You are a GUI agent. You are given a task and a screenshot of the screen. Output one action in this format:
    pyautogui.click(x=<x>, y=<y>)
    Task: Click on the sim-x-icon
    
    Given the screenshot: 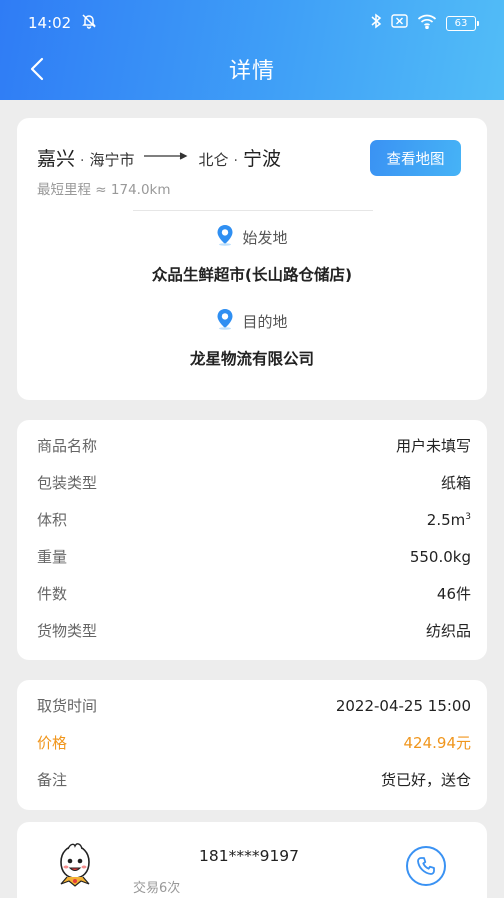 What is the action you would take?
    pyautogui.click(x=399, y=23)
    